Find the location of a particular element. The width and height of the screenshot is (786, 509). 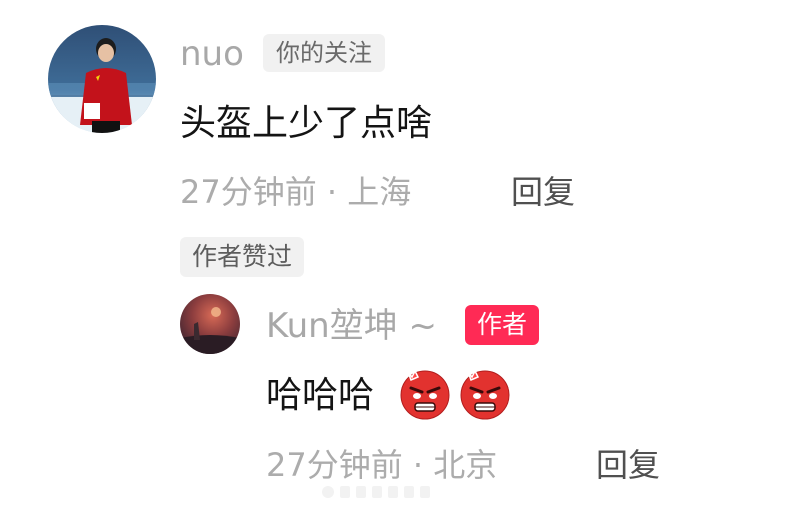

replier-avatar is located at coordinates (210, 324).